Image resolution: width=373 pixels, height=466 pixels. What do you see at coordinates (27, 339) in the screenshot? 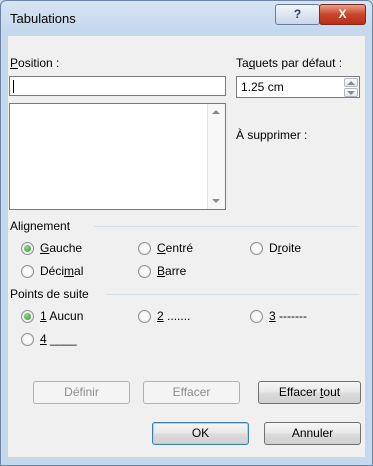
I see `leader-line-radio` at bounding box center [27, 339].